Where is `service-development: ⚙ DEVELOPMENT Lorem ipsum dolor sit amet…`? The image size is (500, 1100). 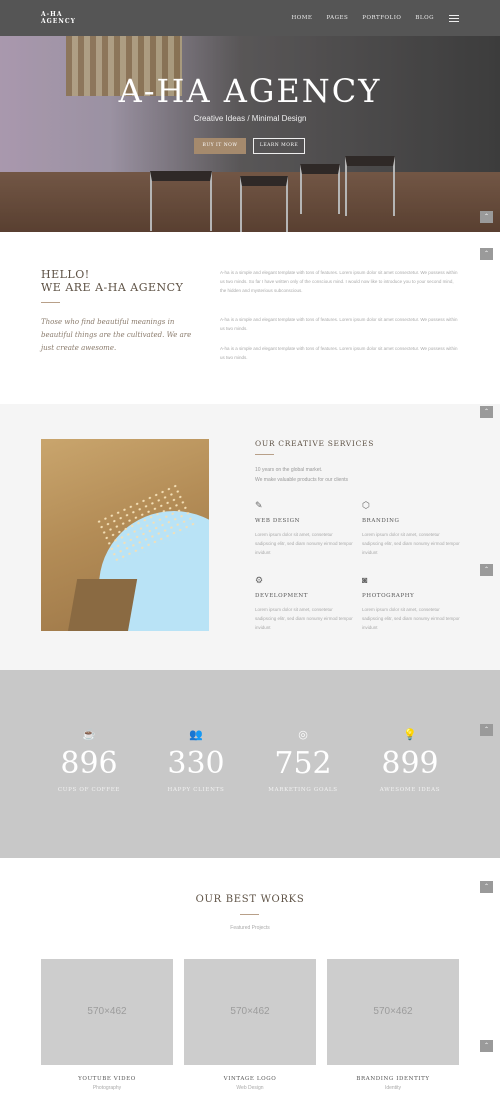 service-development: ⚙ DEVELOPMENT Lorem ipsum dolor sit amet… is located at coordinates (305, 603).